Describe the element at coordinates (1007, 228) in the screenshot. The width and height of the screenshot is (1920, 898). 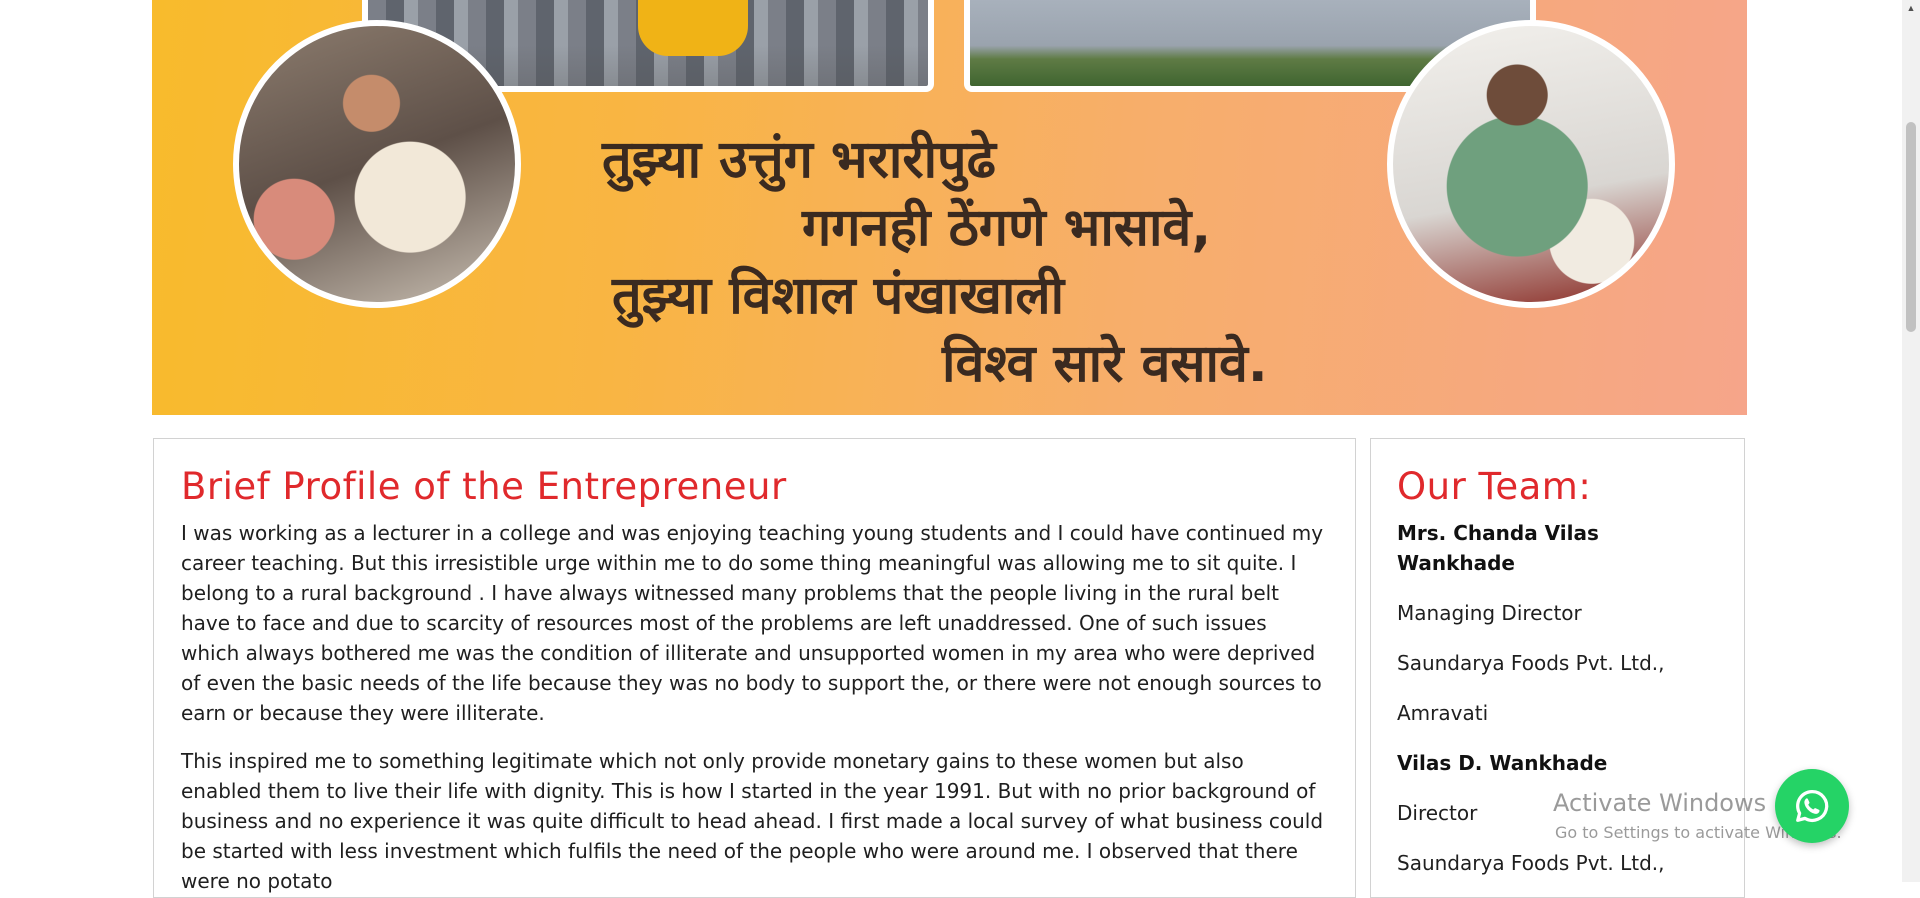
I see `verse-line: गगनही ठेंगणे भासावे,` at that location.